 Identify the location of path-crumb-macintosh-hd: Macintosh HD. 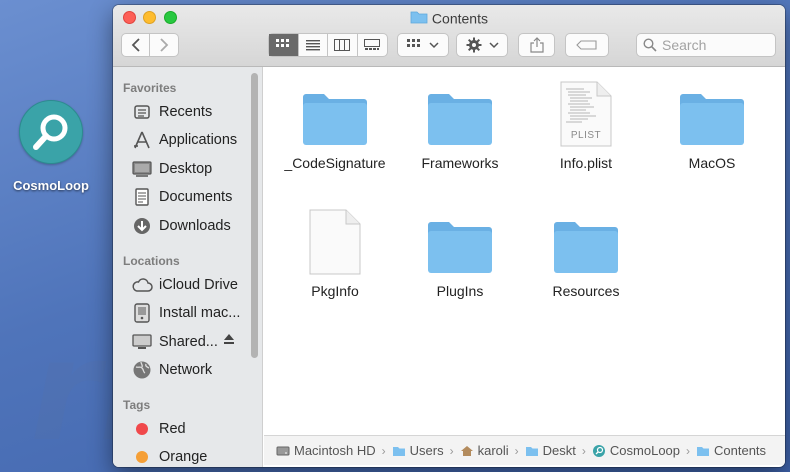
(326, 450).